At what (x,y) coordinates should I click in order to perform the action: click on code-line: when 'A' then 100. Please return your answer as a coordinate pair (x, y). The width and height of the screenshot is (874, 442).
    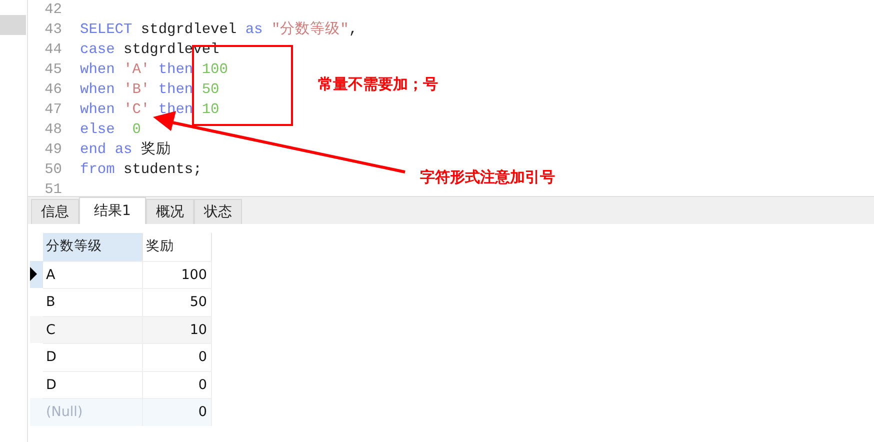
    Looking at the image, I should click on (154, 70).